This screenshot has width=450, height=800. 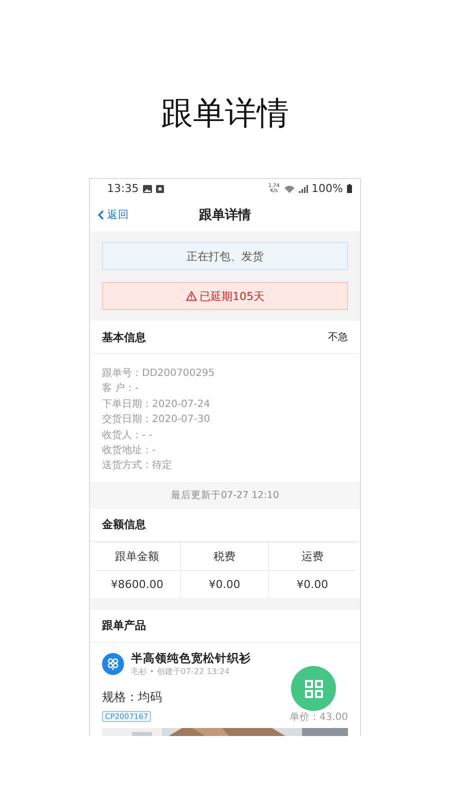 I want to click on product-meta: 毛衫 • 创建于07-22 13:24, so click(x=181, y=671).